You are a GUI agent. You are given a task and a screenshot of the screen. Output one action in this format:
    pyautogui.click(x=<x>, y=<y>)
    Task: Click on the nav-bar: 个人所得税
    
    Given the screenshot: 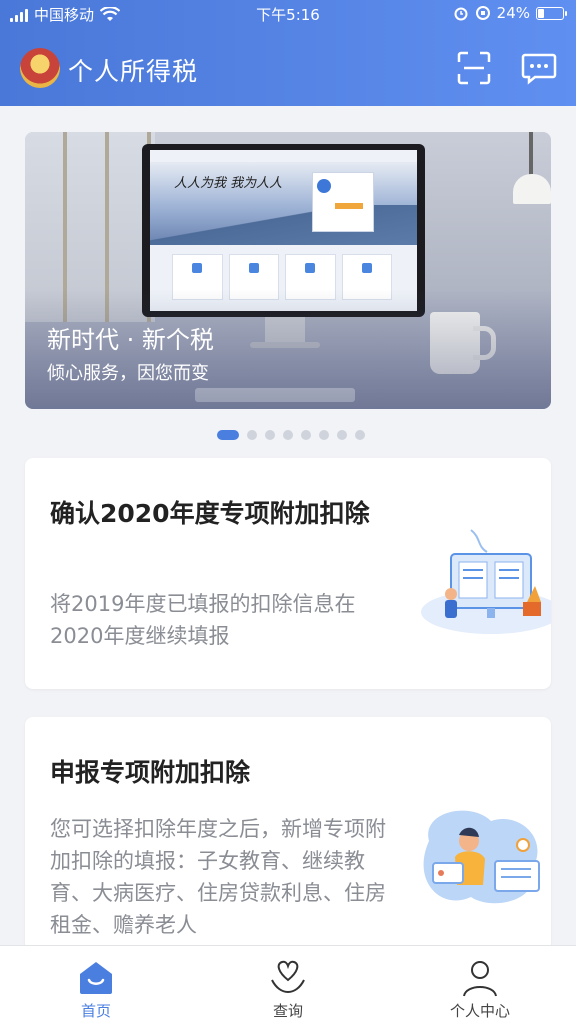 What is the action you would take?
    pyautogui.click(x=288, y=70)
    